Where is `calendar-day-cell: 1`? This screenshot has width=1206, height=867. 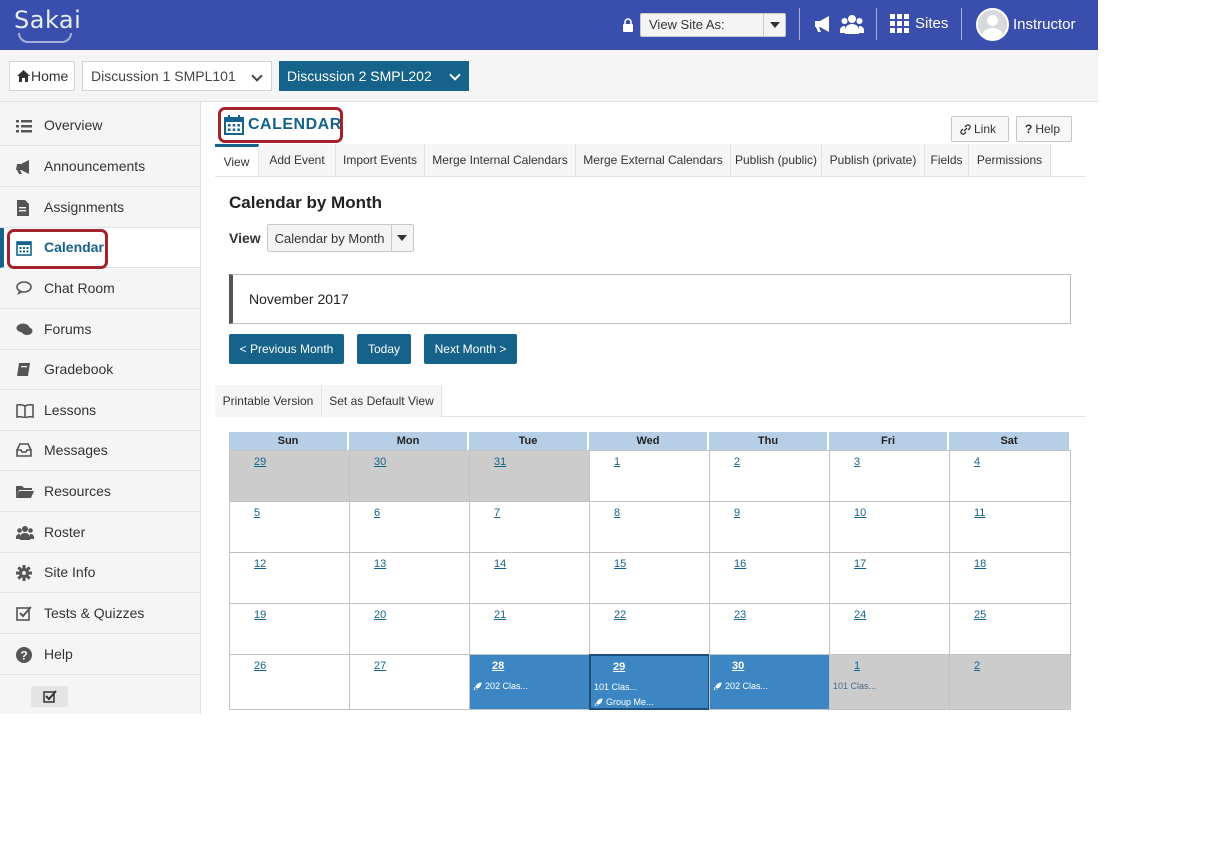 calendar-day-cell: 1 is located at coordinates (649, 476).